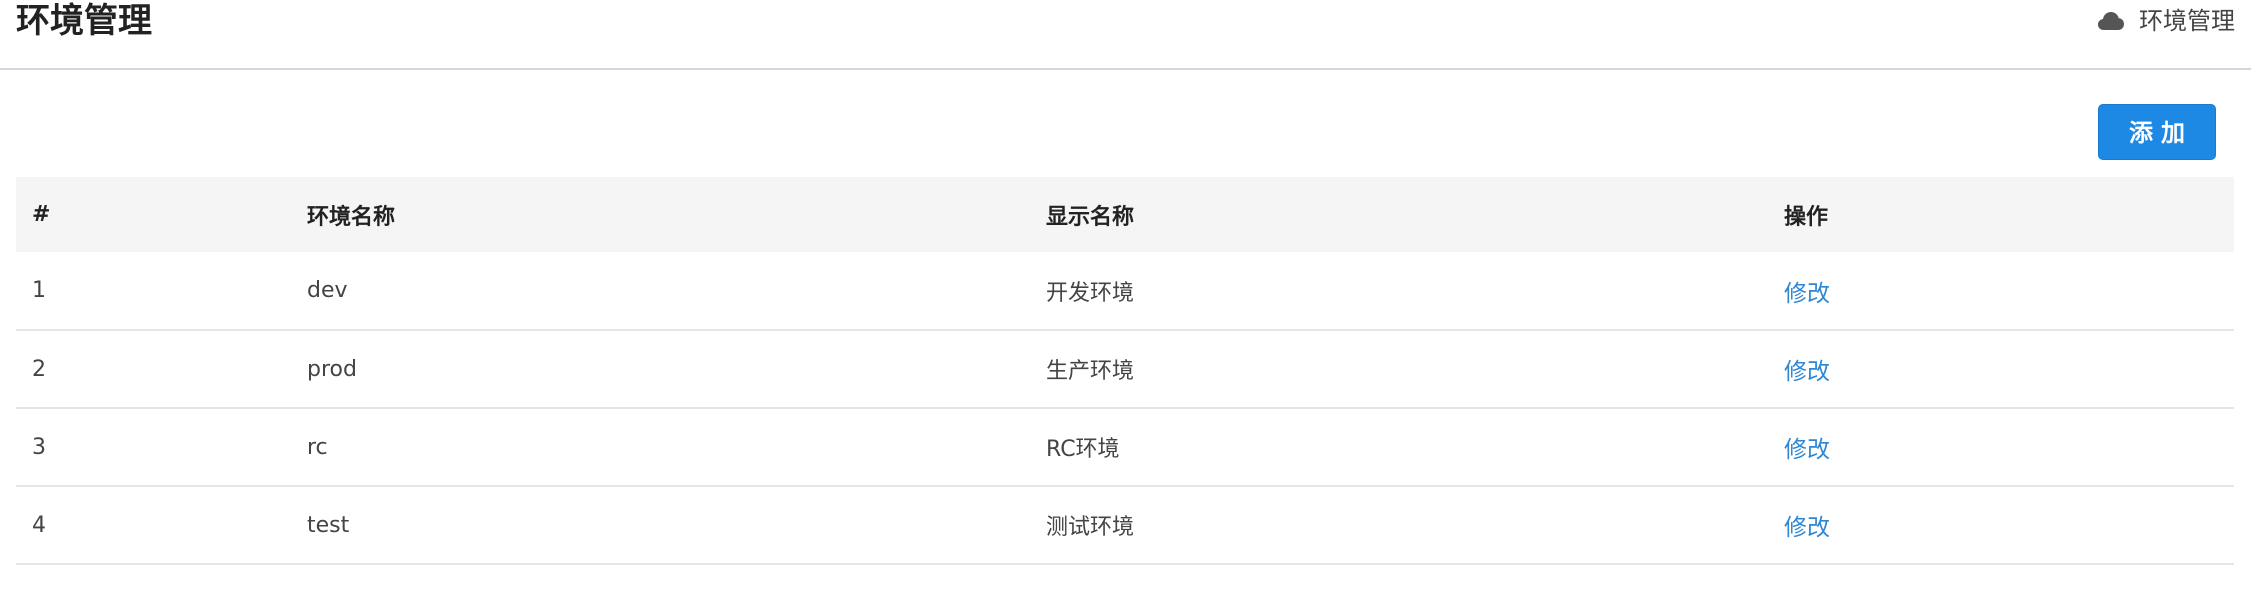 This screenshot has height=603, width=2251. Describe the element at coordinates (153, 369) in the screenshot. I see `row-index: 2` at that location.